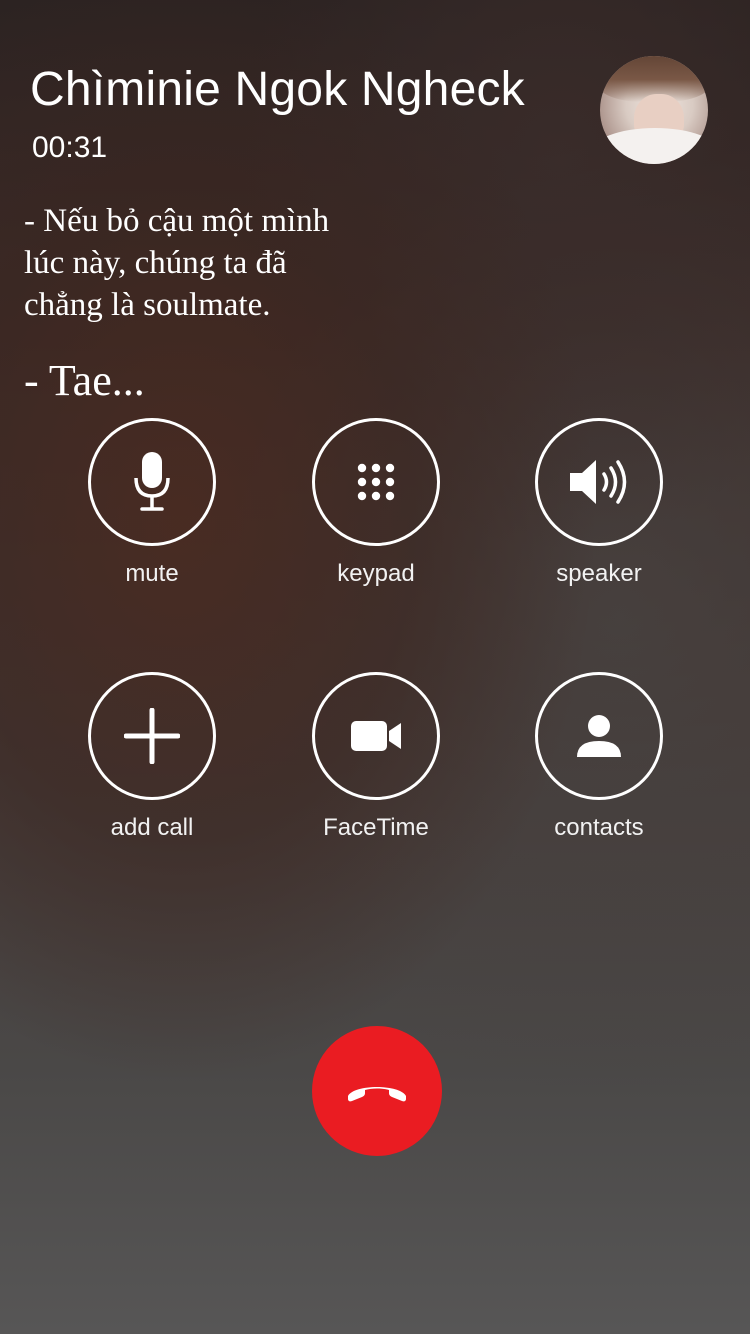 This screenshot has height=1334, width=750. Describe the element at coordinates (70, 147) in the screenshot. I see `call-timer: 00:31` at that location.